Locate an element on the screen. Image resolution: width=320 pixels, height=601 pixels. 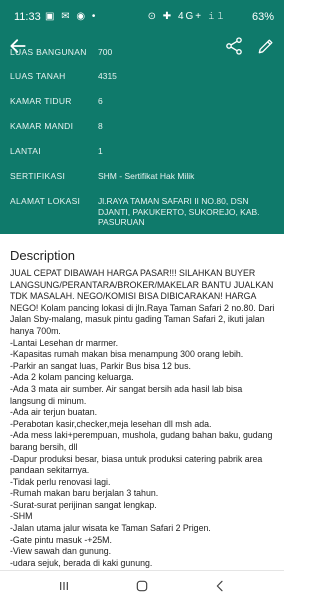
signal-icons: ⊙ ✚ 4G+ 𝚒𝚕 is located at coordinates (186, 16).